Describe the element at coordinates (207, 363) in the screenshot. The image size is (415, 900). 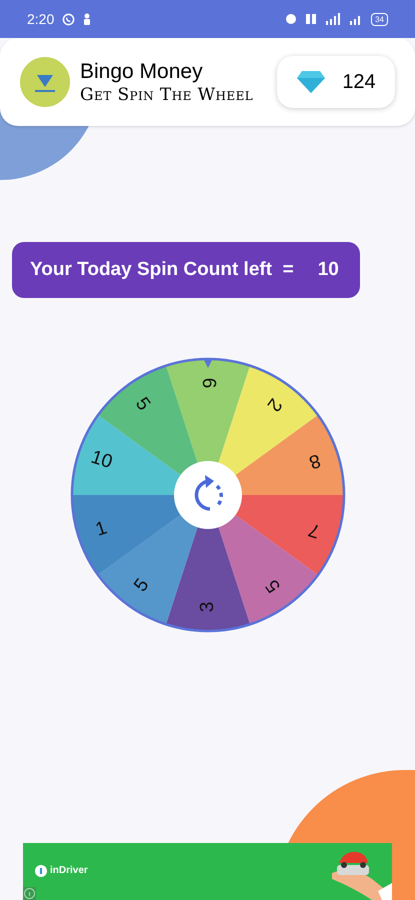
I see `wheel-pointer` at that location.